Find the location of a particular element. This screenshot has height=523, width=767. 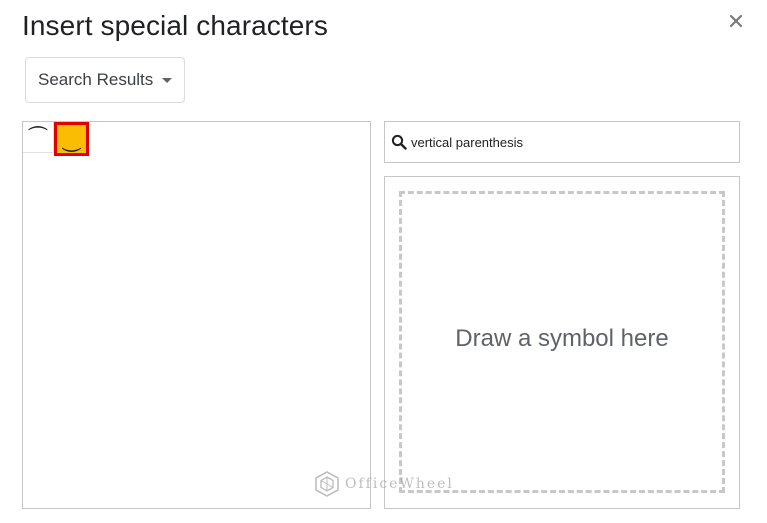

close-button is located at coordinates (736, 21).